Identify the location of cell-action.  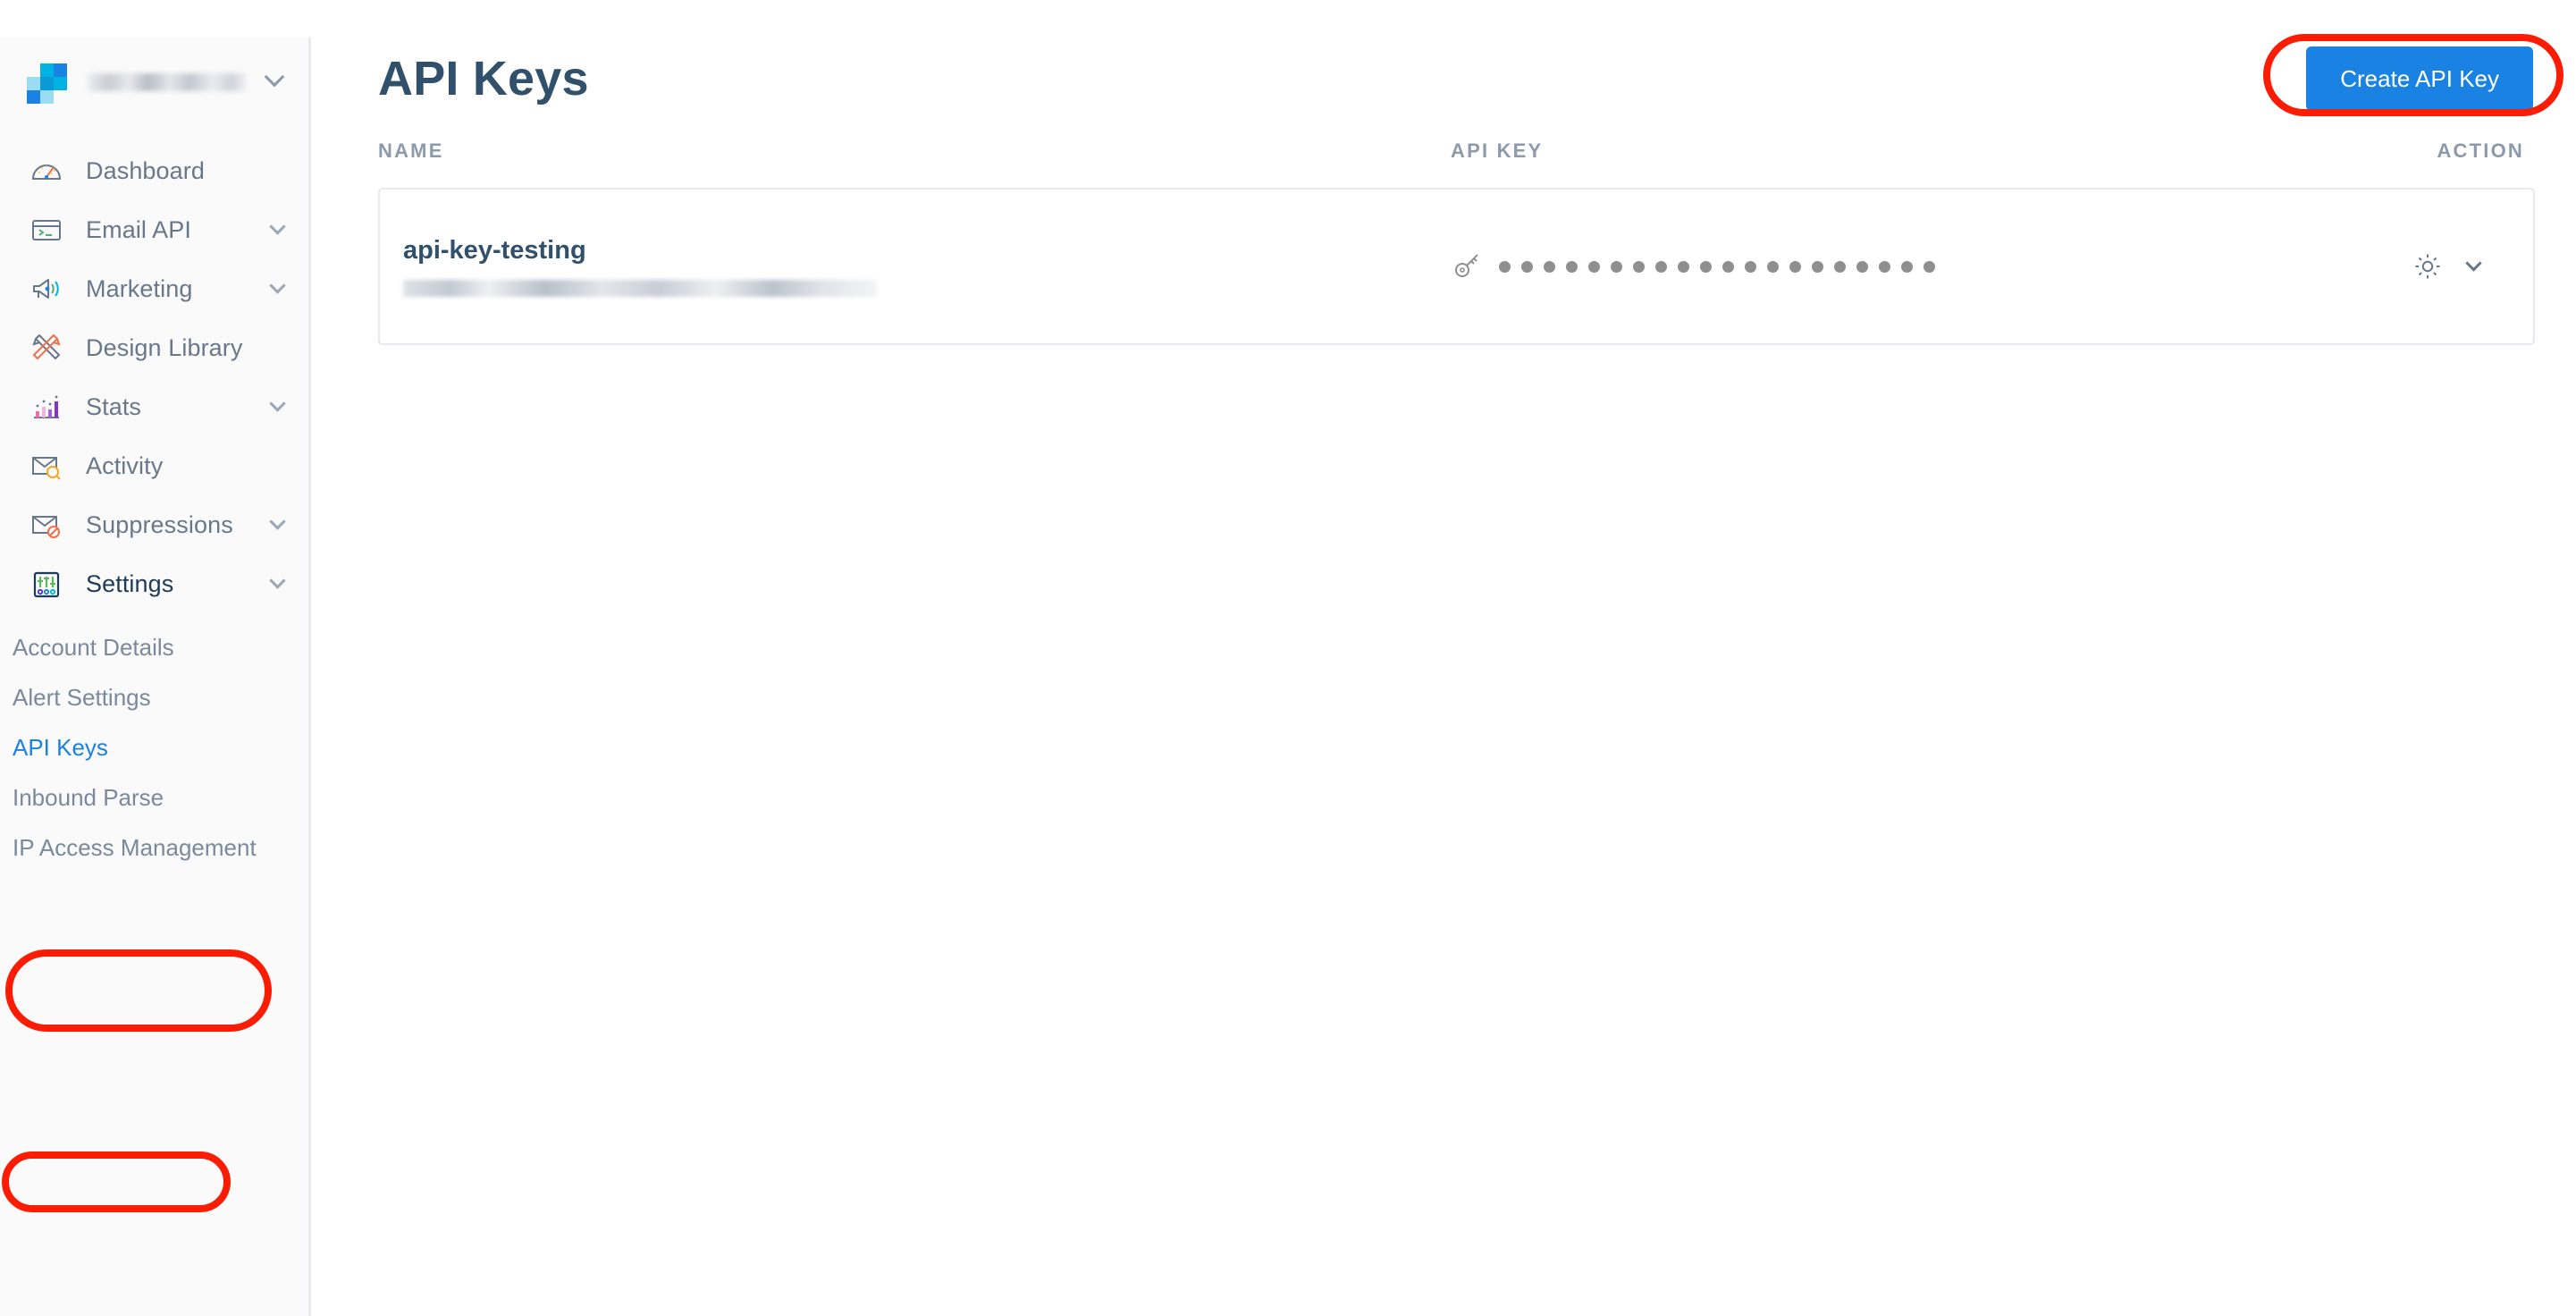
(2399, 266).